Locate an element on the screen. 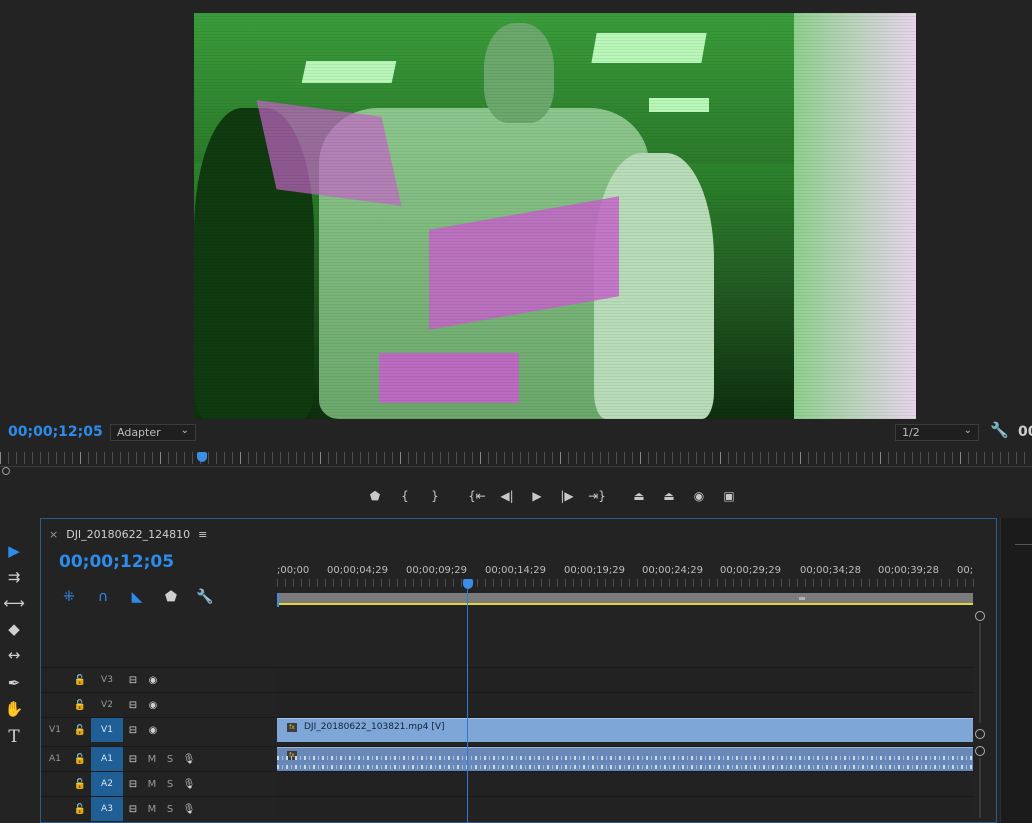 This screenshot has width=1032, height=823. track-target-a2: A2 is located at coordinates (107, 784).